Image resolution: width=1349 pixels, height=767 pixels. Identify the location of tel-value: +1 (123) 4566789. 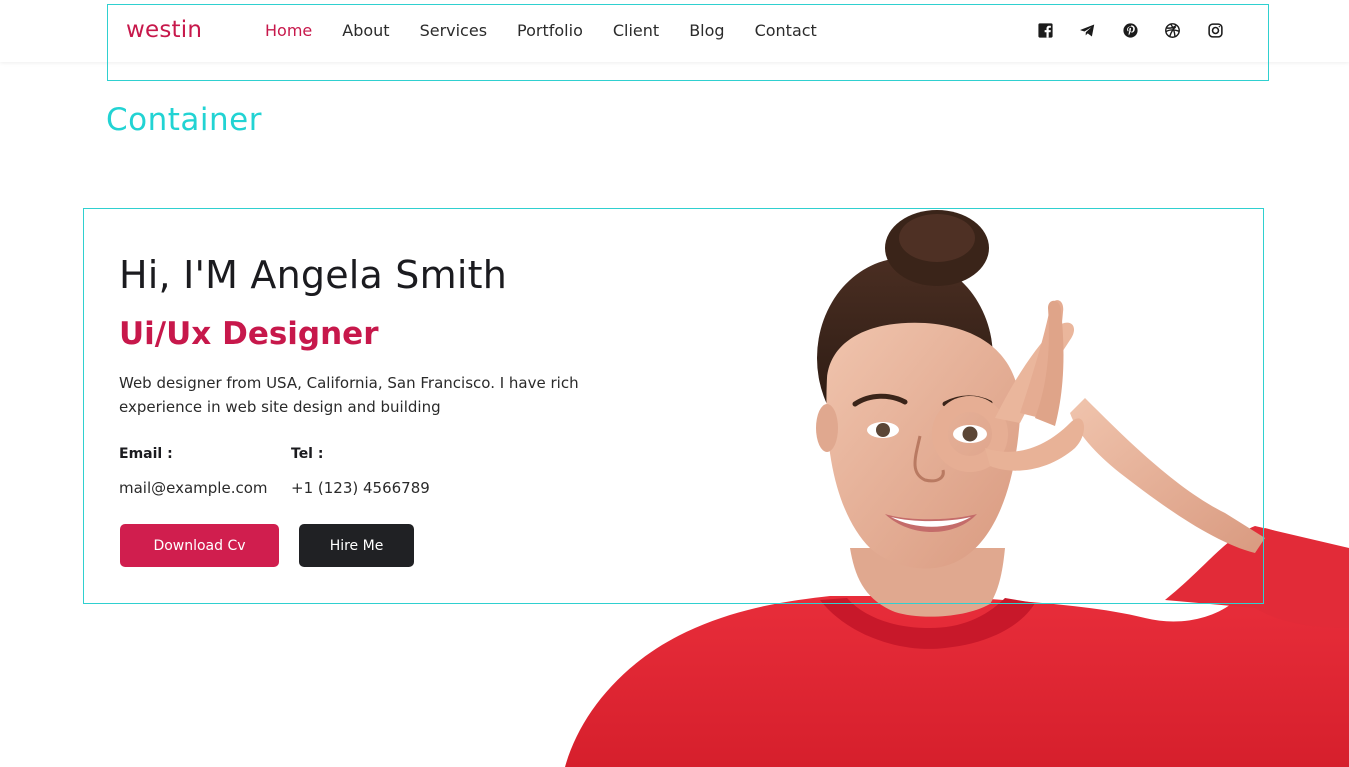
(360, 488).